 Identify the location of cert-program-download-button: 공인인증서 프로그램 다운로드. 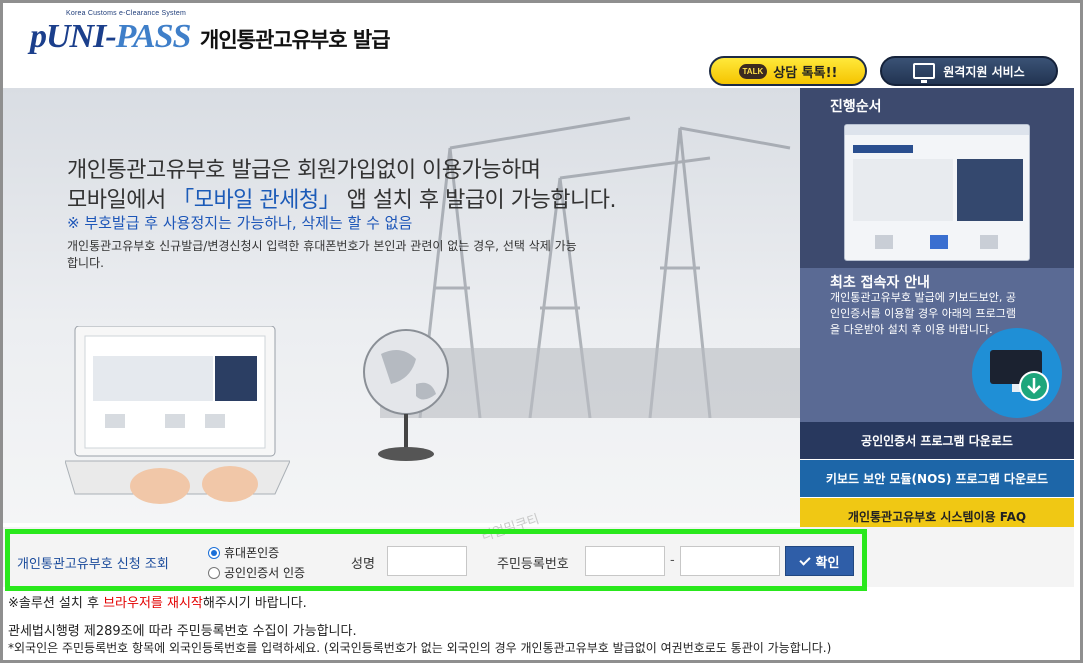
(937, 440).